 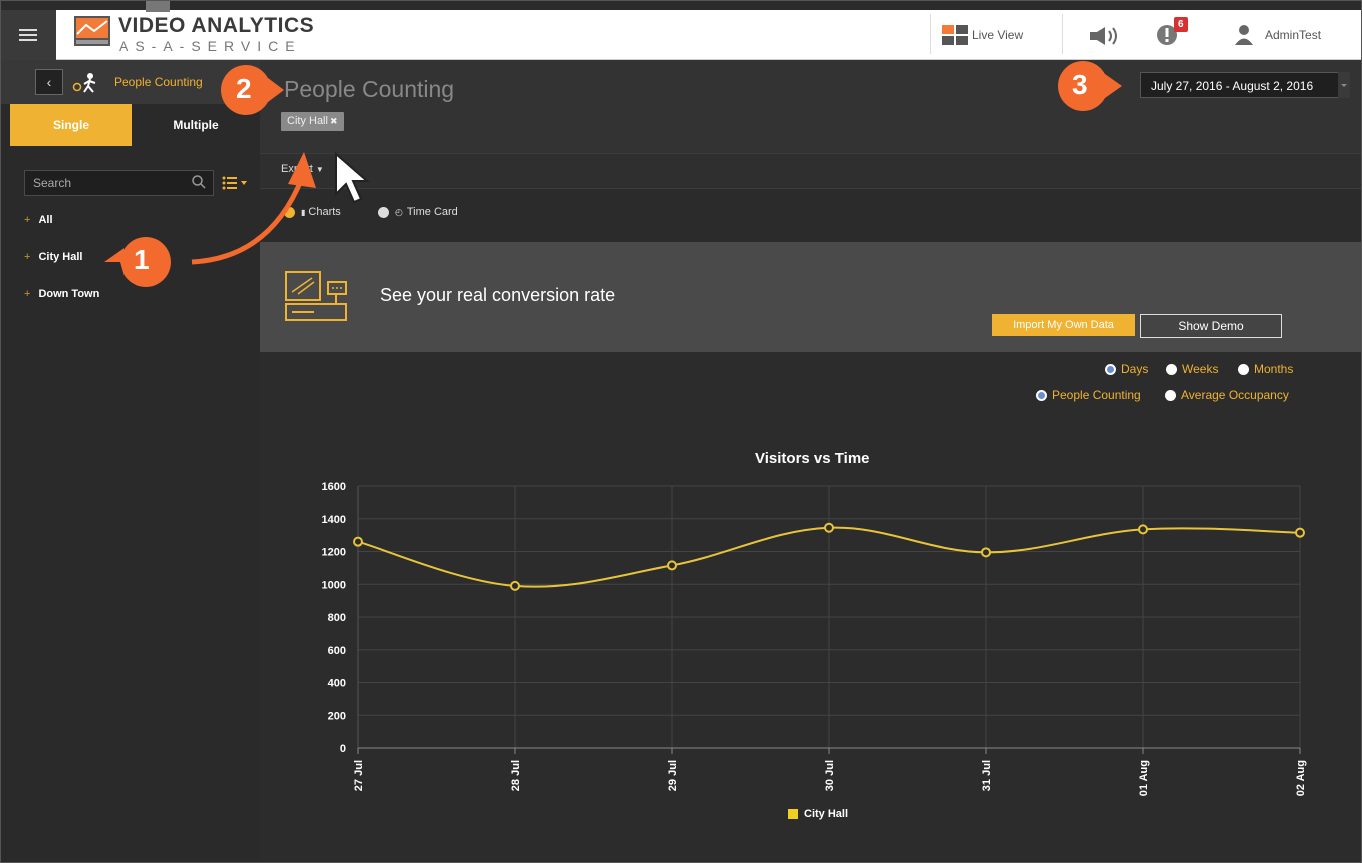 I want to click on callout-number-3: 3, so click(x=1080, y=84).